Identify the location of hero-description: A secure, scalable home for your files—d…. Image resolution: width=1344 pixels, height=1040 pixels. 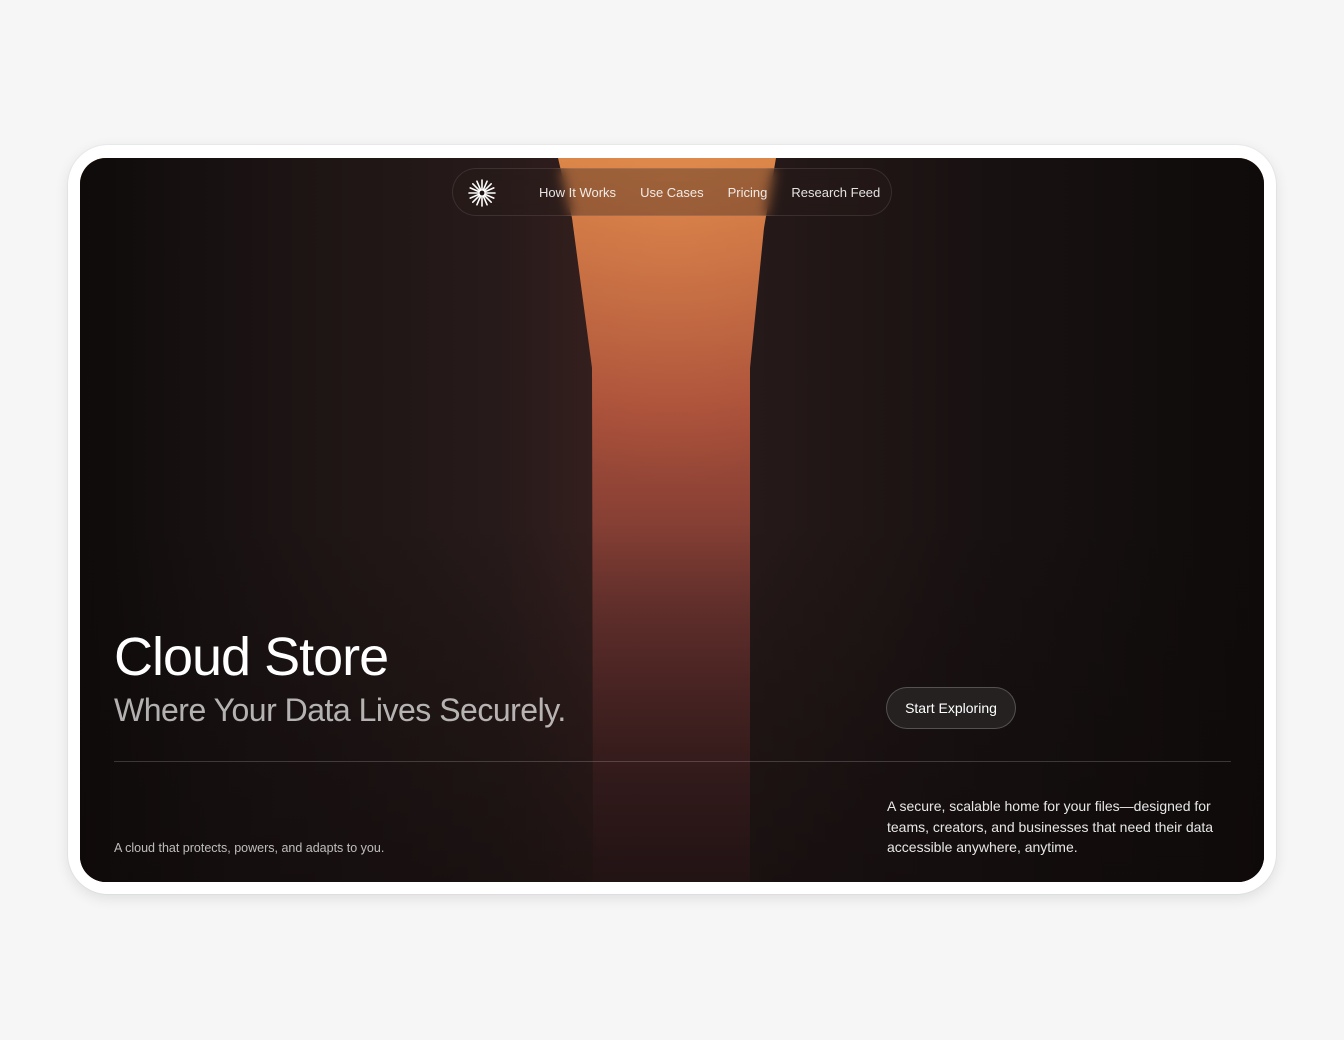
(1050, 826).